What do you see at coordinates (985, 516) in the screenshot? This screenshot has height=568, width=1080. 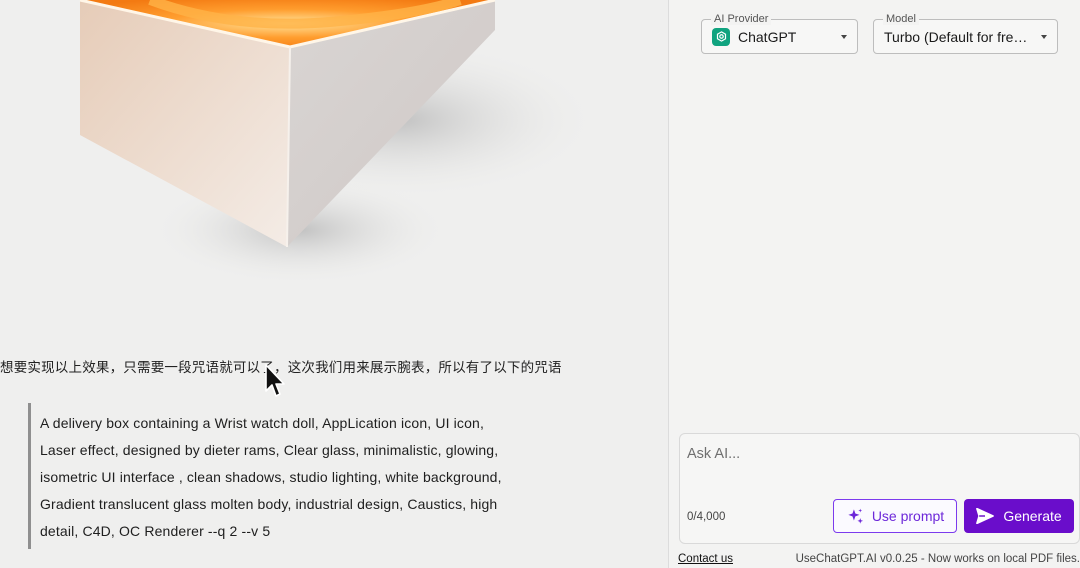 I see `send-icon` at bounding box center [985, 516].